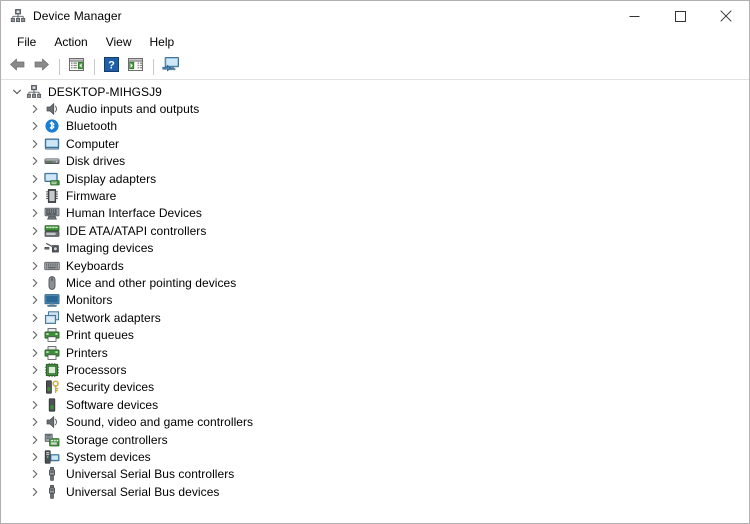 The width and height of the screenshot is (750, 524). I want to click on help-question-icon: ?, so click(111, 66).